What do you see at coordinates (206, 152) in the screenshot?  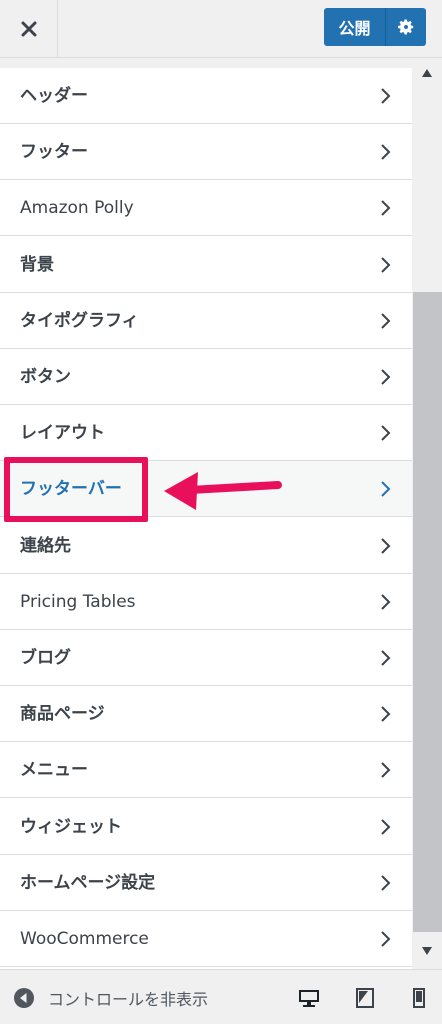 I see `menu-item: フッター` at bounding box center [206, 152].